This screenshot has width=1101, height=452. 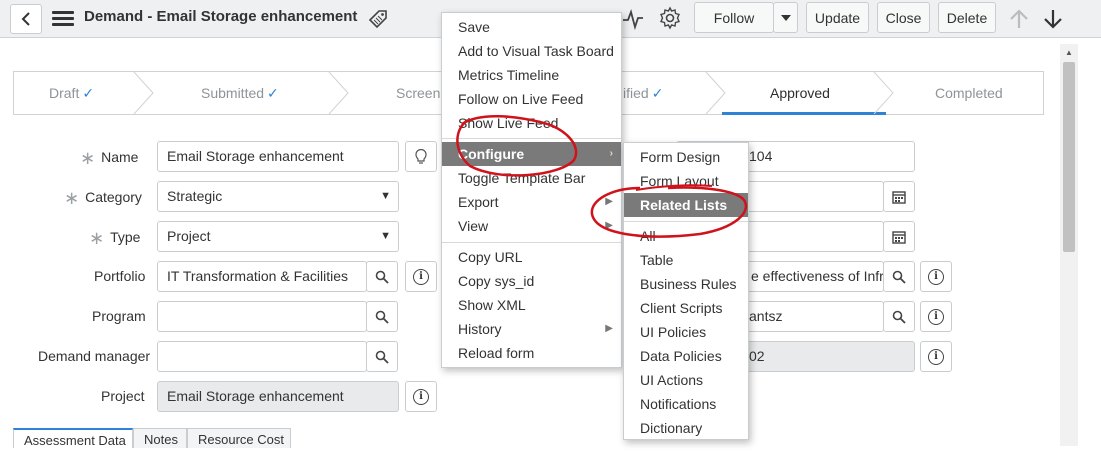 What do you see at coordinates (72, 93) in the screenshot?
I see `stage-draft: Draft ✓` at bounding box center [72, 93].